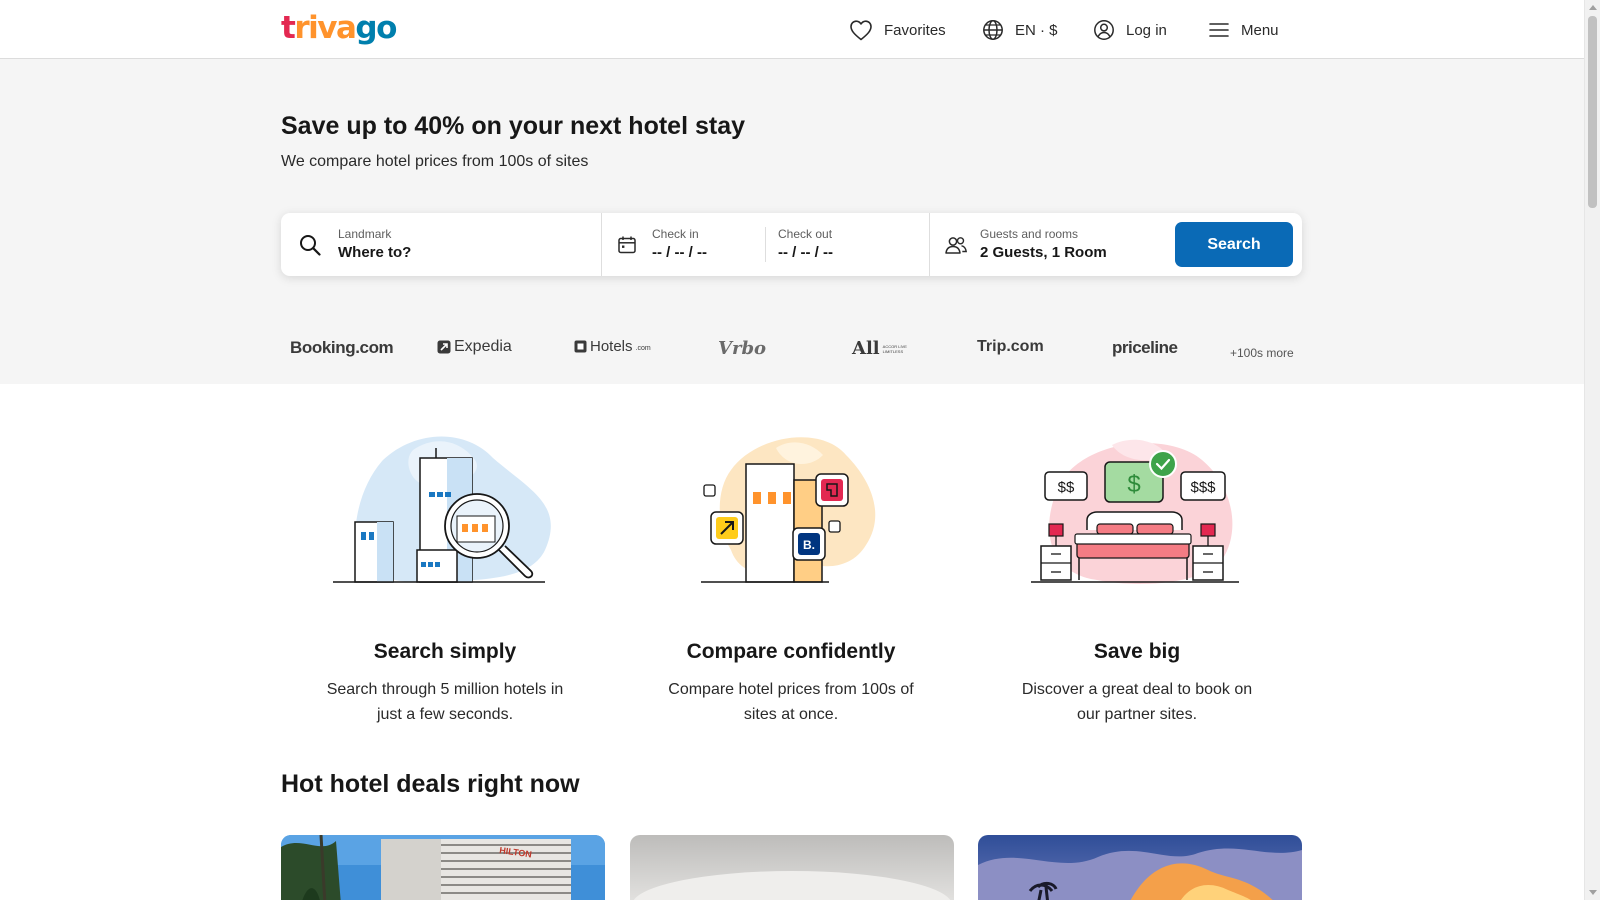 Image resolution: width=1600 pixels, height=900 pixels. Describe the element at coordinates (1043, 252) in the screenshot. I see `guests-value: 2 Guests, 1 Room` at that location.